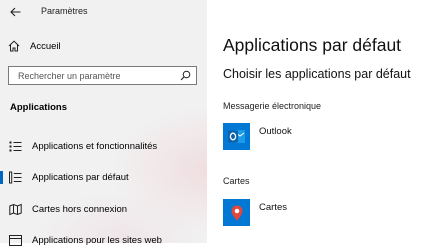 The height and width of the screenshot is (250, 440). Describe the element at coordinates (257, 136) in the screenshot. I see `default-app-email: Outlook` at that location.